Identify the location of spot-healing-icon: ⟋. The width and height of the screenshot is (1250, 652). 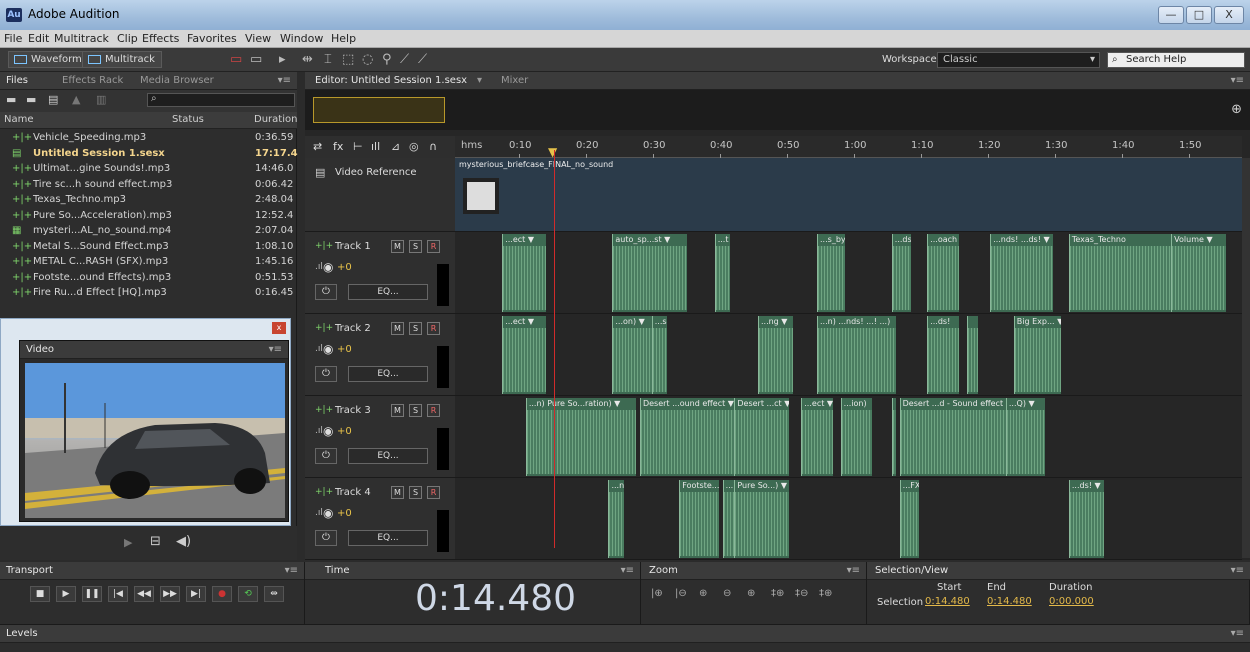
(422, 59).